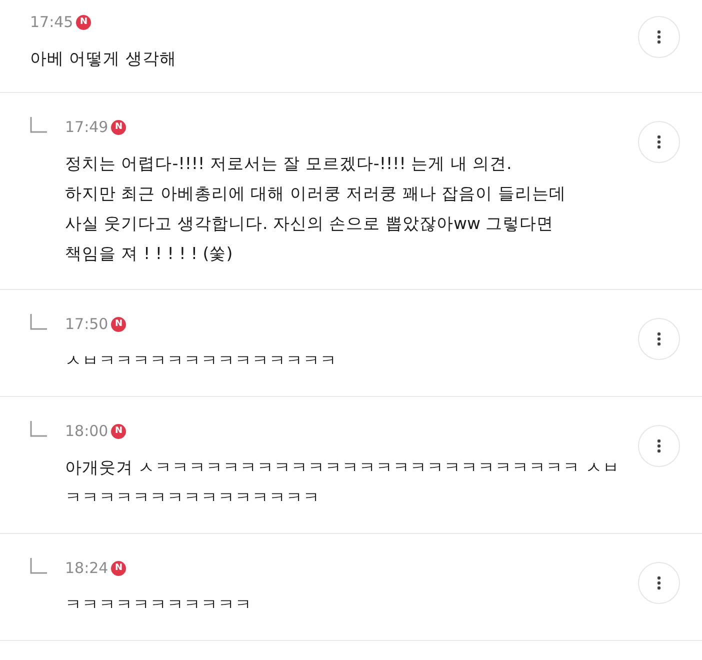 This screenshot has height=660, width=702. Describe the element at coordinates (103, 59) in the screenshot. I see `comment-text: 아베 어떻게 생각해` at that location.